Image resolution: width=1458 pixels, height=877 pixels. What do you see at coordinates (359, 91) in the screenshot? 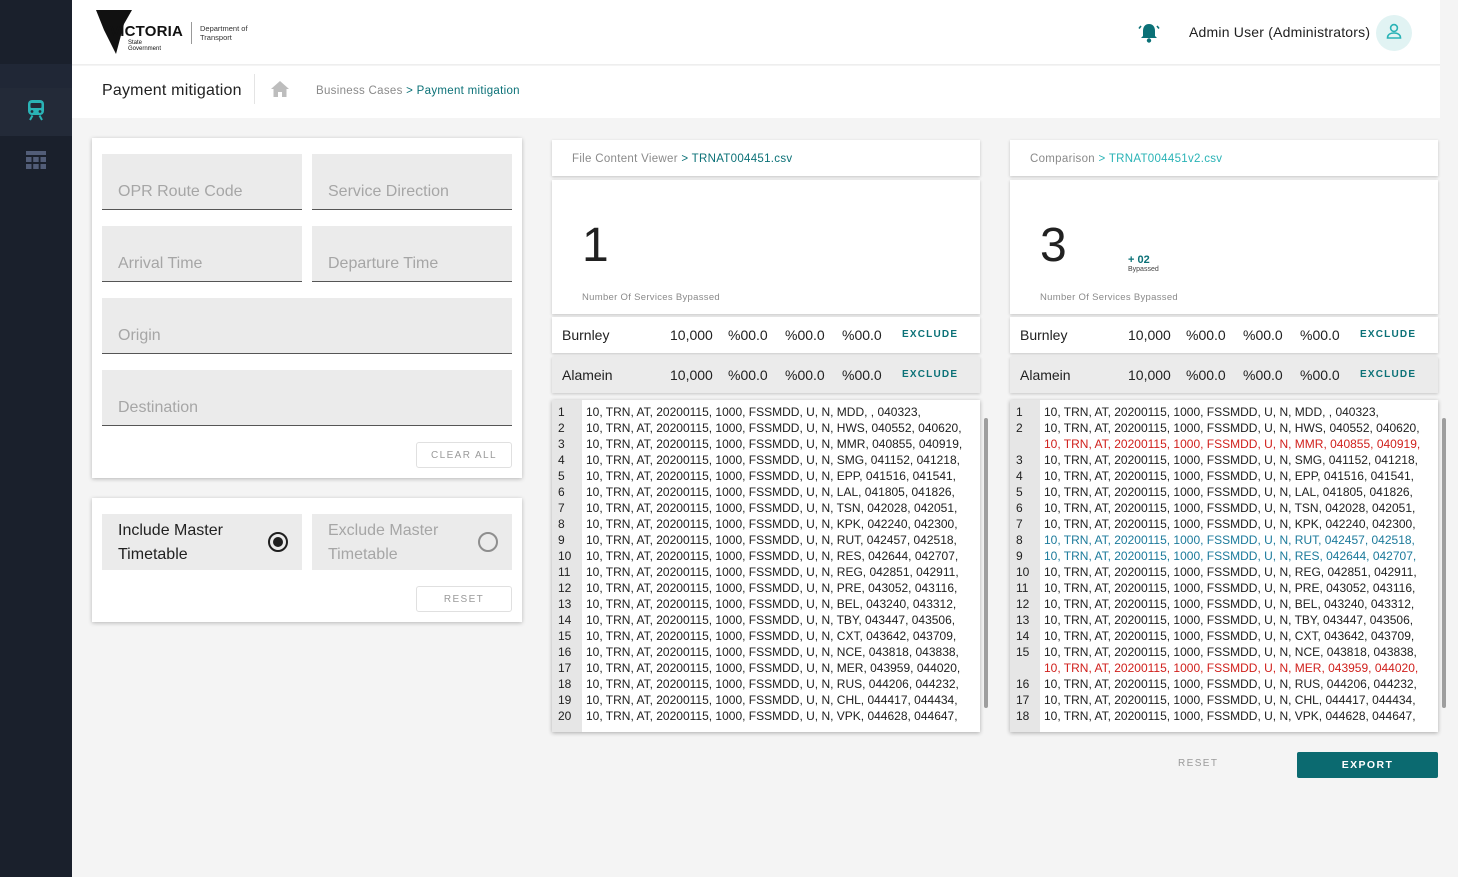
I see `breadcrumb-business-cases: Business Cases` at bounding box center [359, 91].